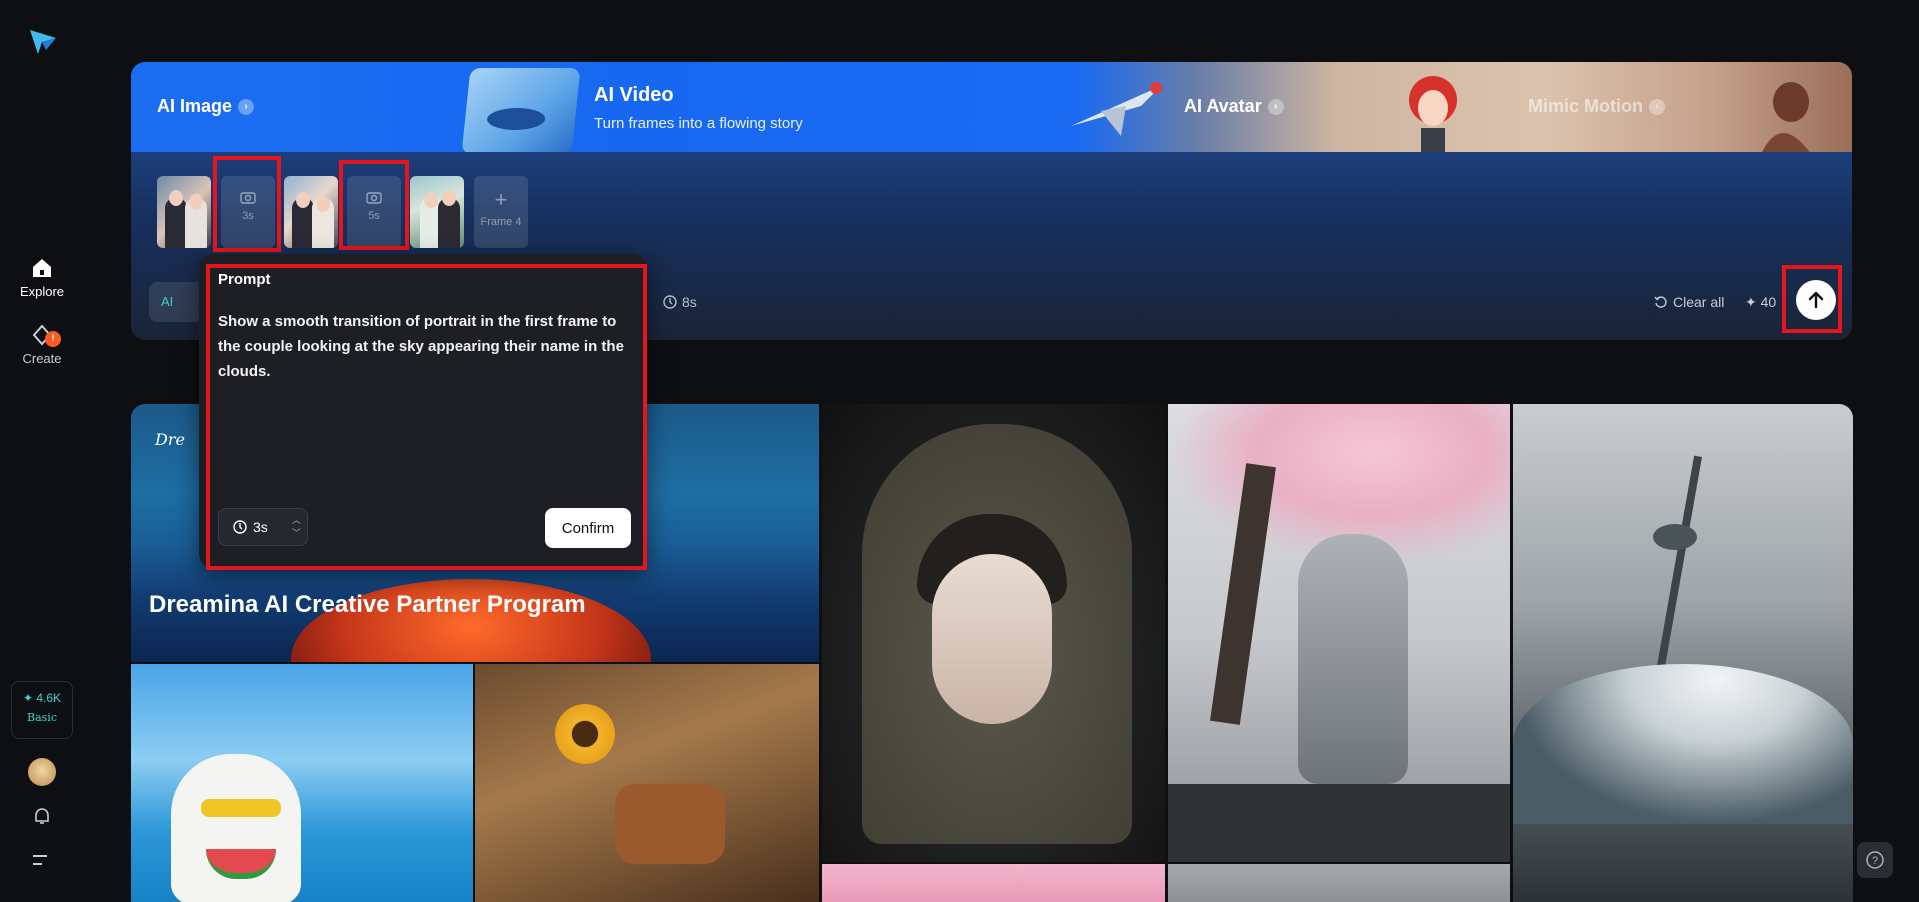 The width and height of the screenshot is (1919, 902). Describe the element at coordinates (42, 710) in the screenshot. I see `credits-box: ✦ 4.6K Basic` at that location.